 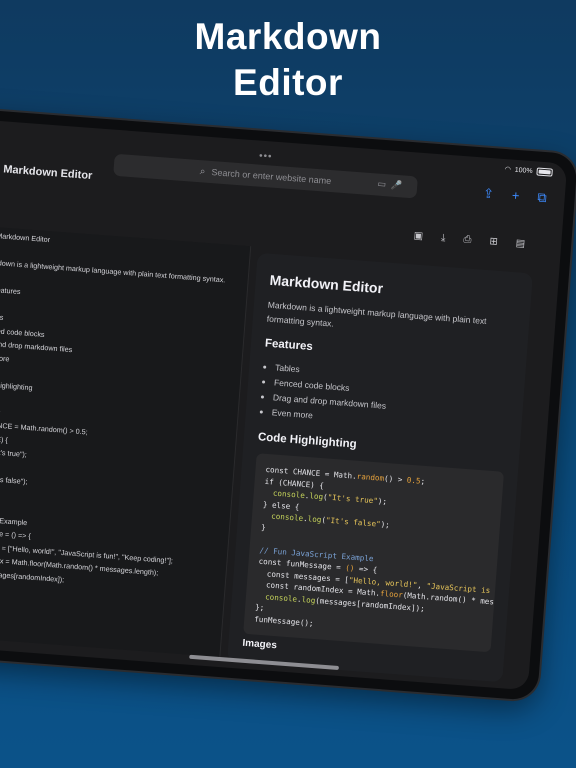 What do you see at coordinates (418, 236) in the screenshot?
I see `save-icon: ▣` at bounding box center [418, 236].